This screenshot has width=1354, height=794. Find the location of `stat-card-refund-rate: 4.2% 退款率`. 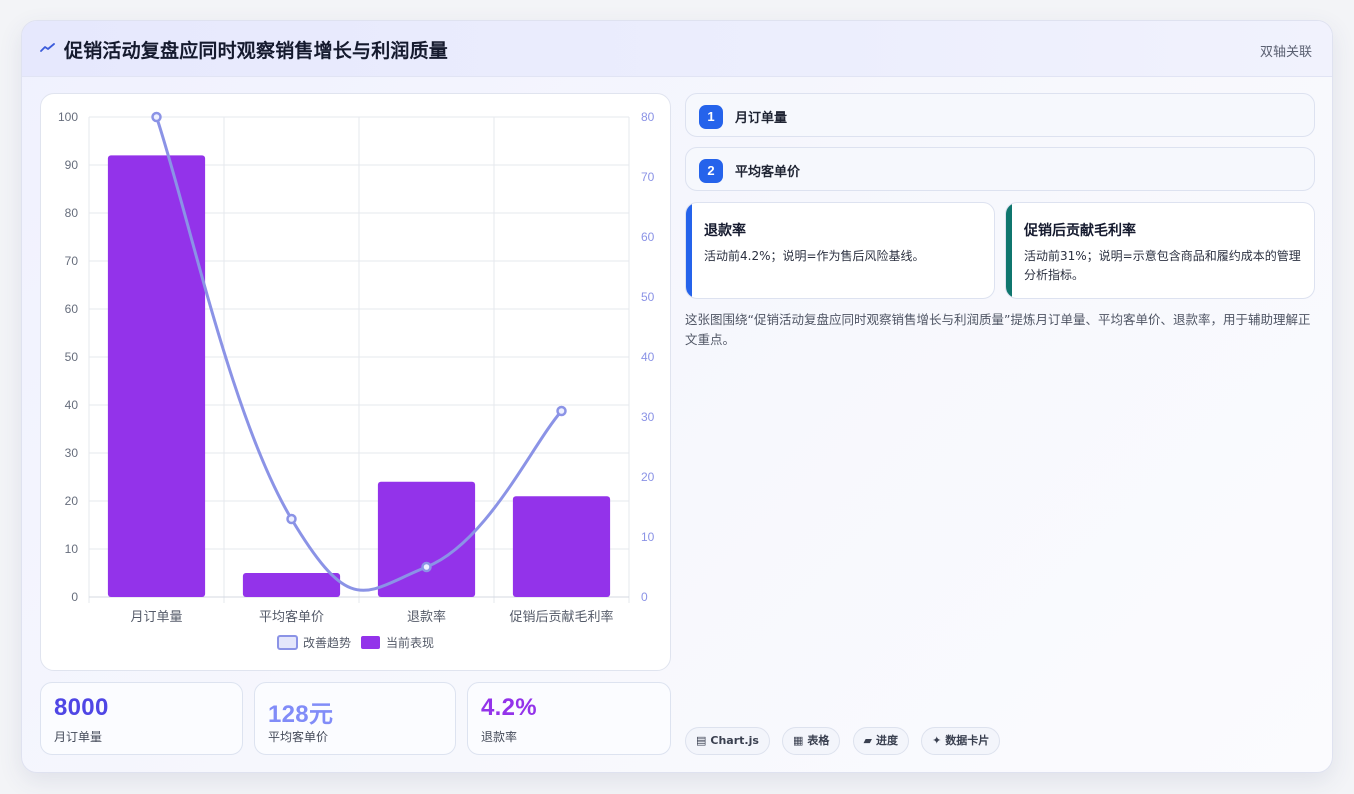

stat-card-refund-rate: 4.2% 退款率 is located at coordinates (569, 718).